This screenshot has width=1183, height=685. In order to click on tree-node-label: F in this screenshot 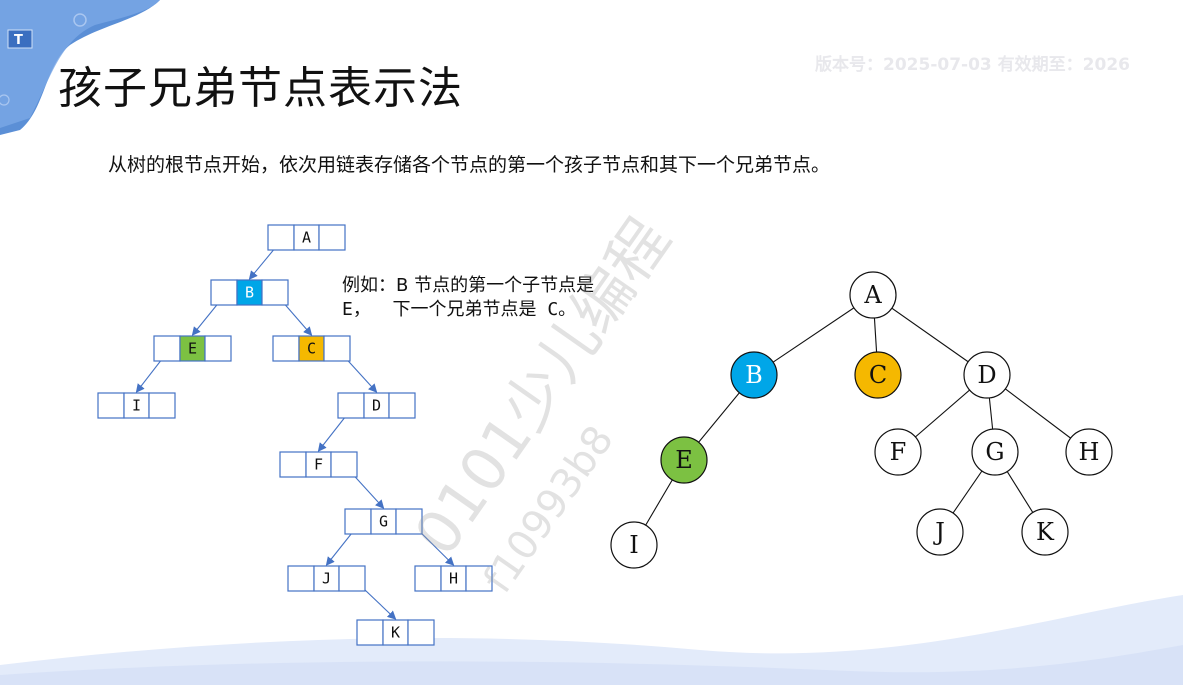, I will do `click(898, 452)`.